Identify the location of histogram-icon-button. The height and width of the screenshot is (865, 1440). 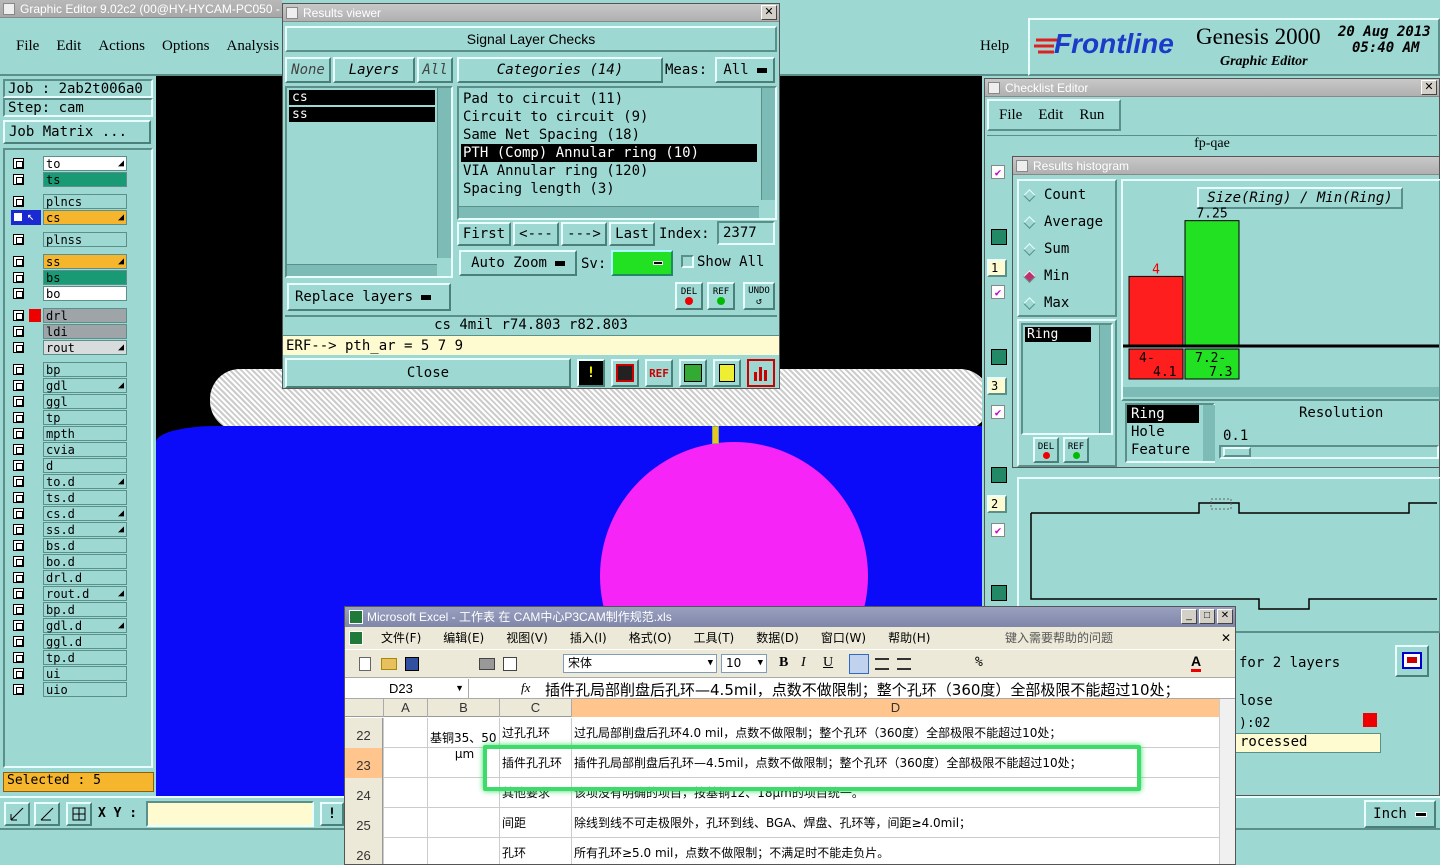
(761, 373).